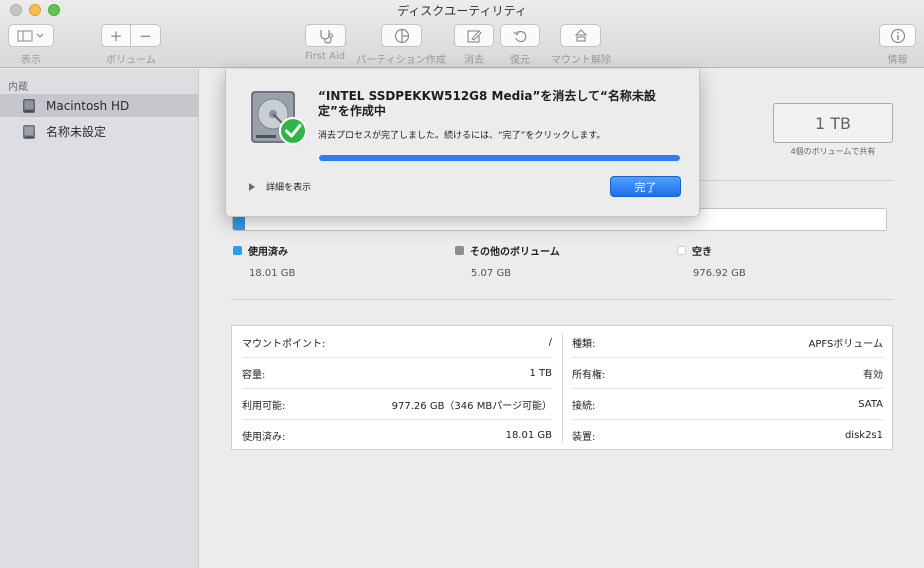 Image resolution: width=924 pixels, height=568 pixels. What do you see at coordinates (863, 435) in the screenshot?
I see `info-value: disk2s1` at bounding box center [863, 435].